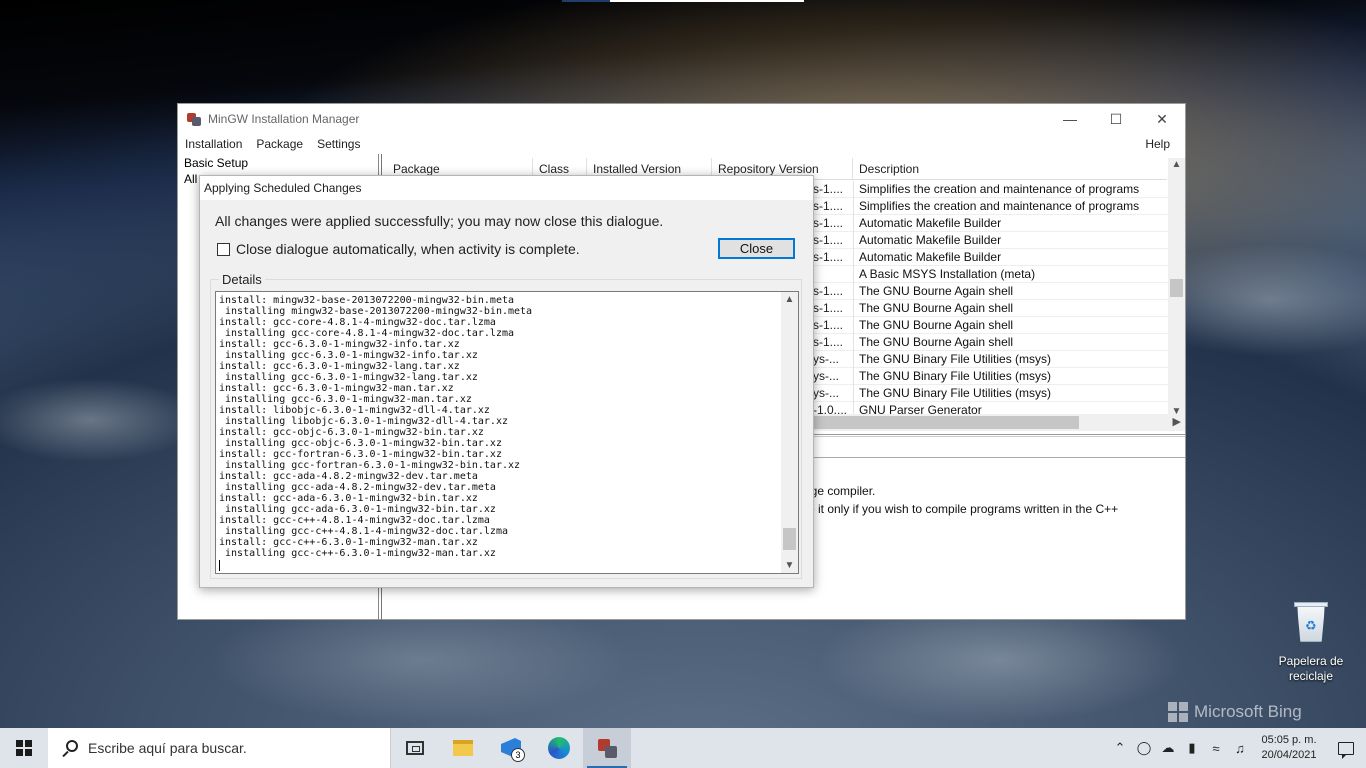  Describe the element at coordinates (789, 539) in the screenshot. I see `log-scroll-thumb` at that location.